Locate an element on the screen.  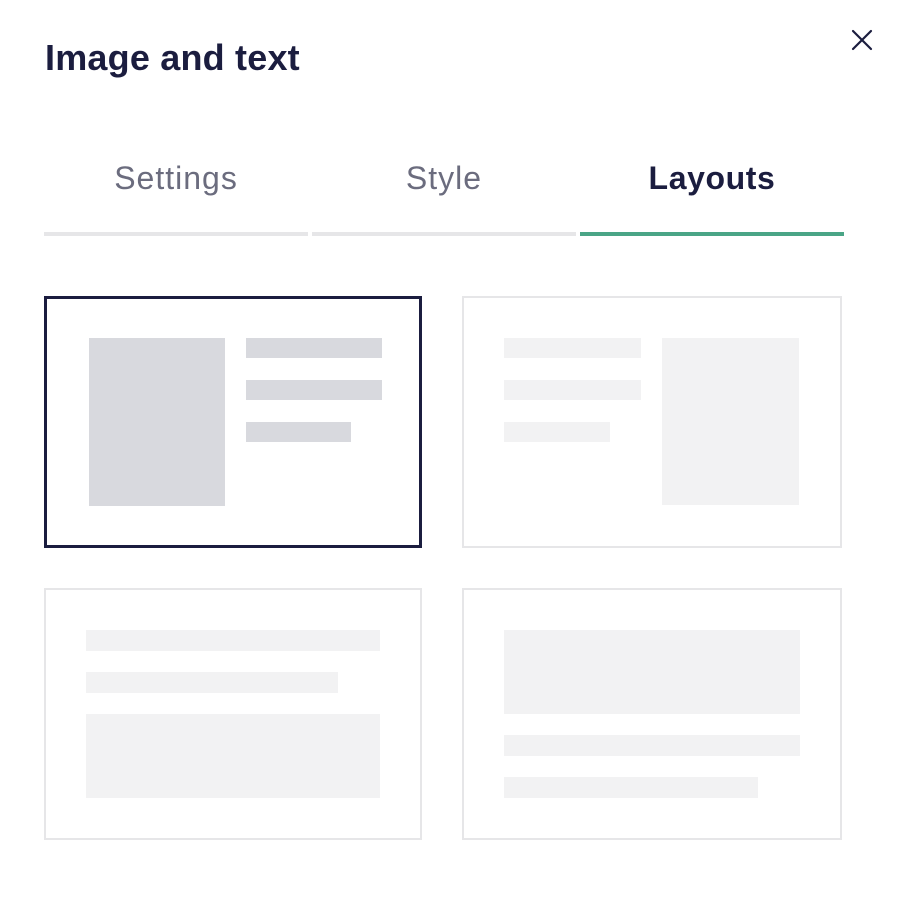
layout-option-image-left is located at coordinates (233, 422).